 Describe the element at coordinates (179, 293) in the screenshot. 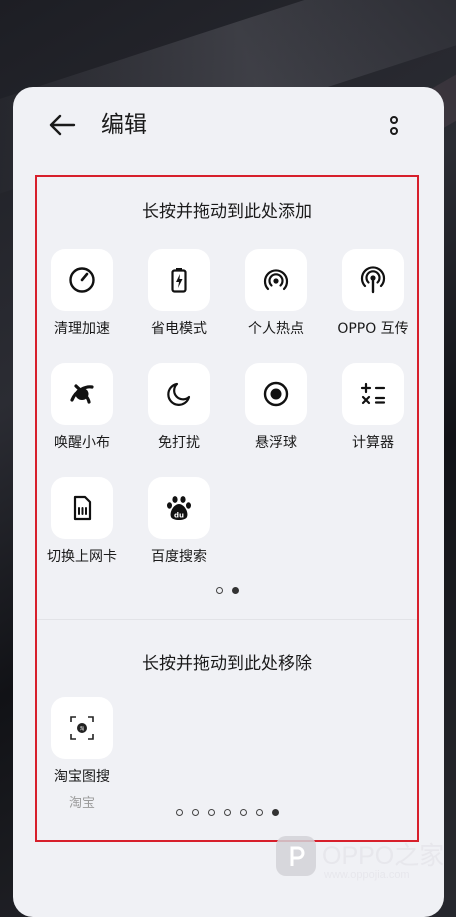

I see `tile-power-saving: 省电模式` at that location.